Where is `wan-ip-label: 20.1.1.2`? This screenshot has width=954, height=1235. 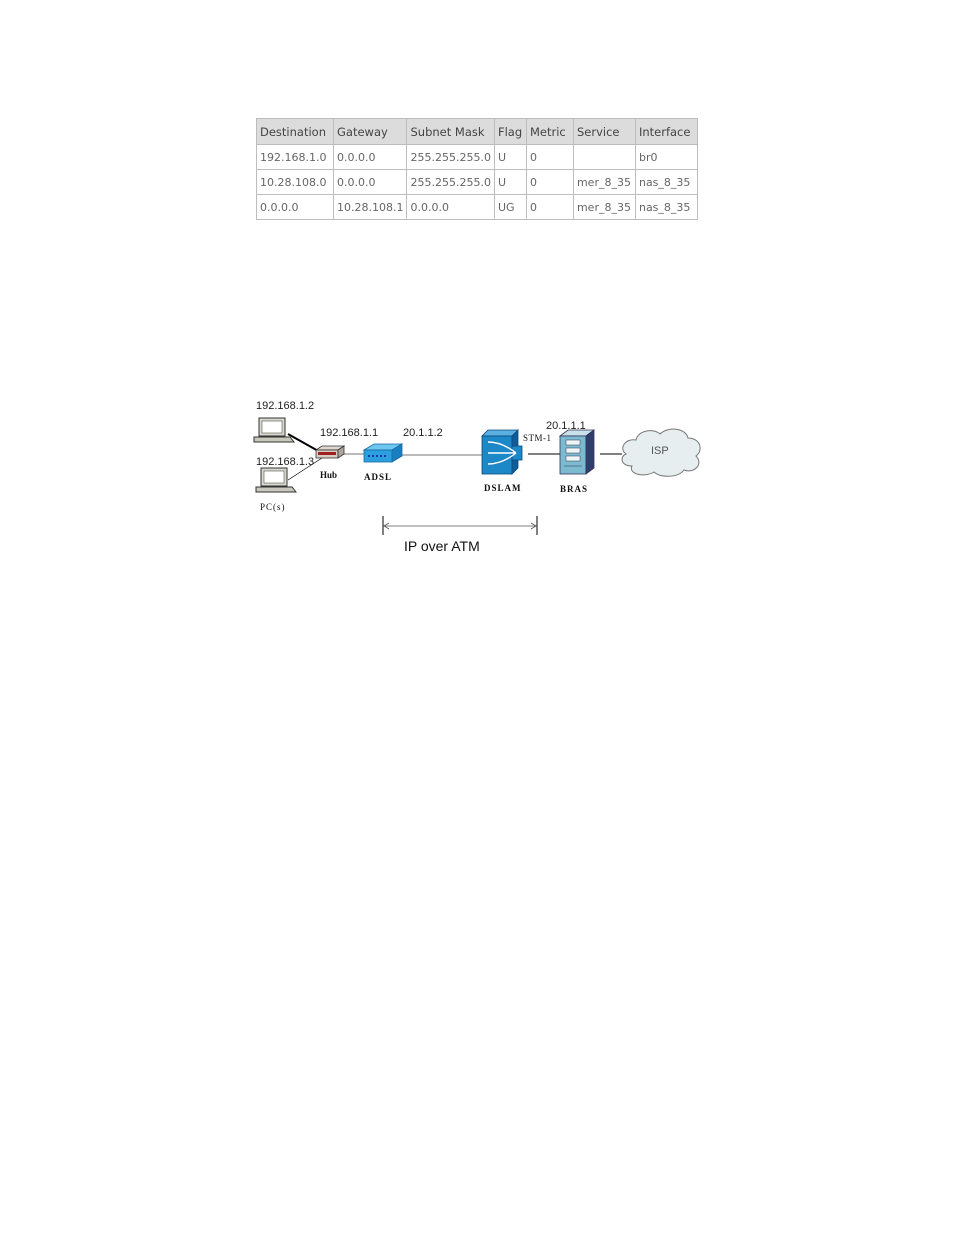 wan-ip-label: 20.1.1.2 is located at coordinates (423, 433).